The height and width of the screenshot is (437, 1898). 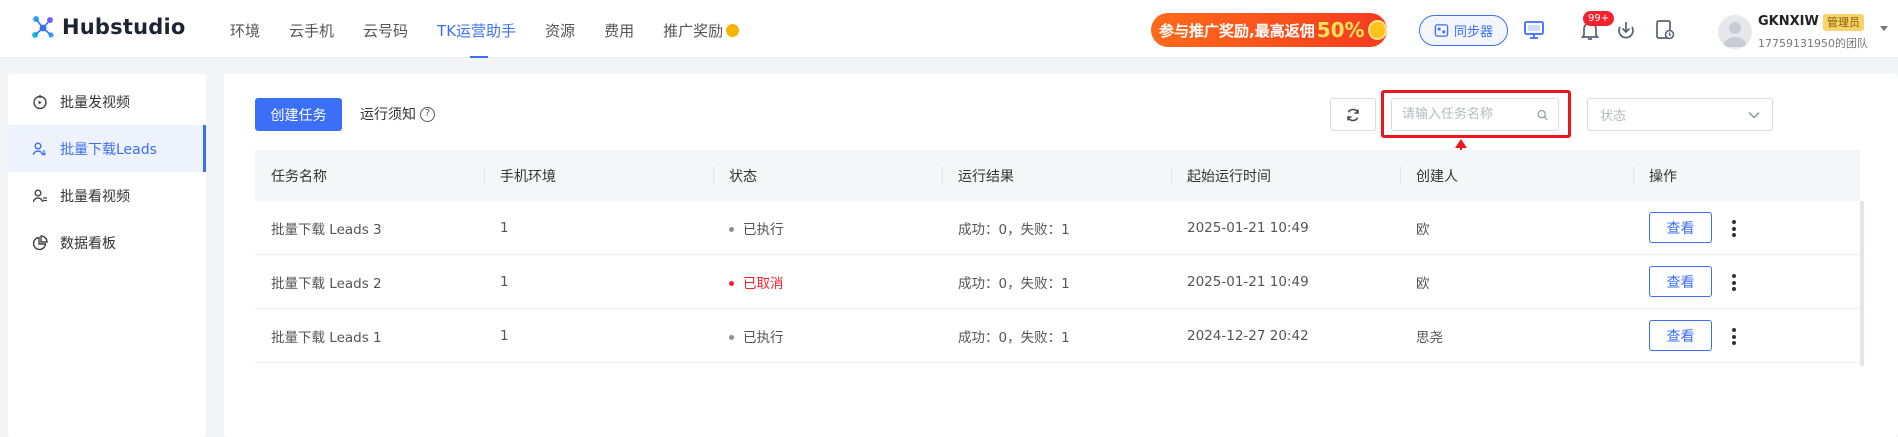 I want to click on search-input, so click(x=1469, y=114).